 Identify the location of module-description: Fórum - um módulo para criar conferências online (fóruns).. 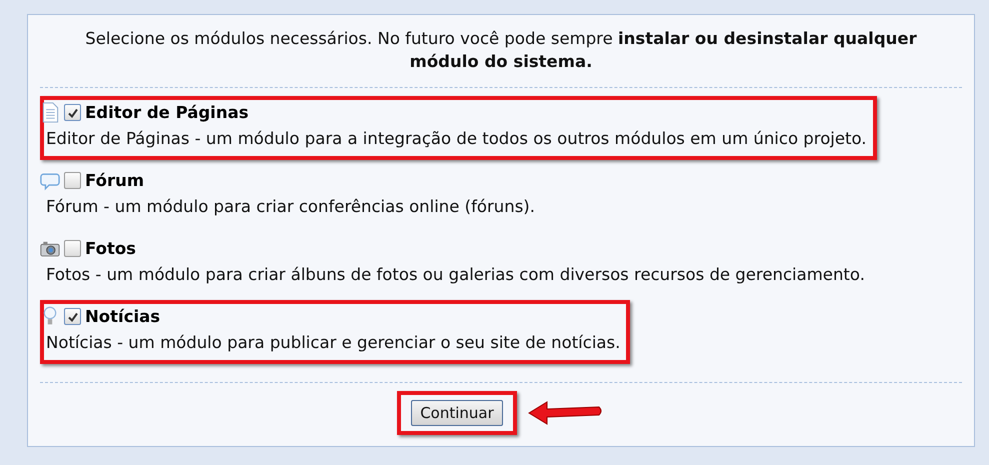
(290, 206).